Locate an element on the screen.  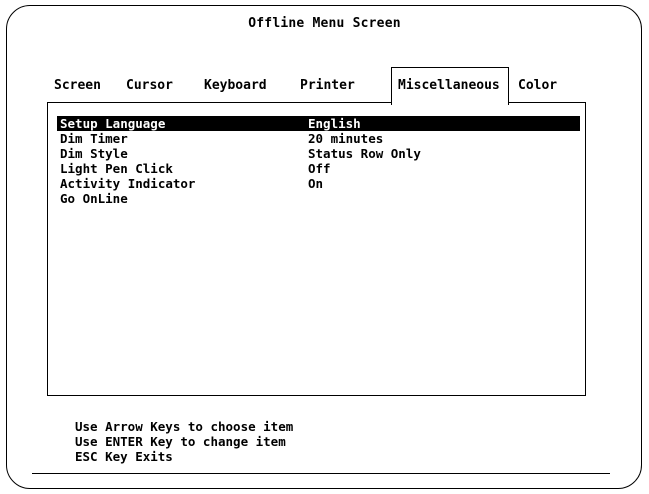
divider is located at coordinates (321, 473).